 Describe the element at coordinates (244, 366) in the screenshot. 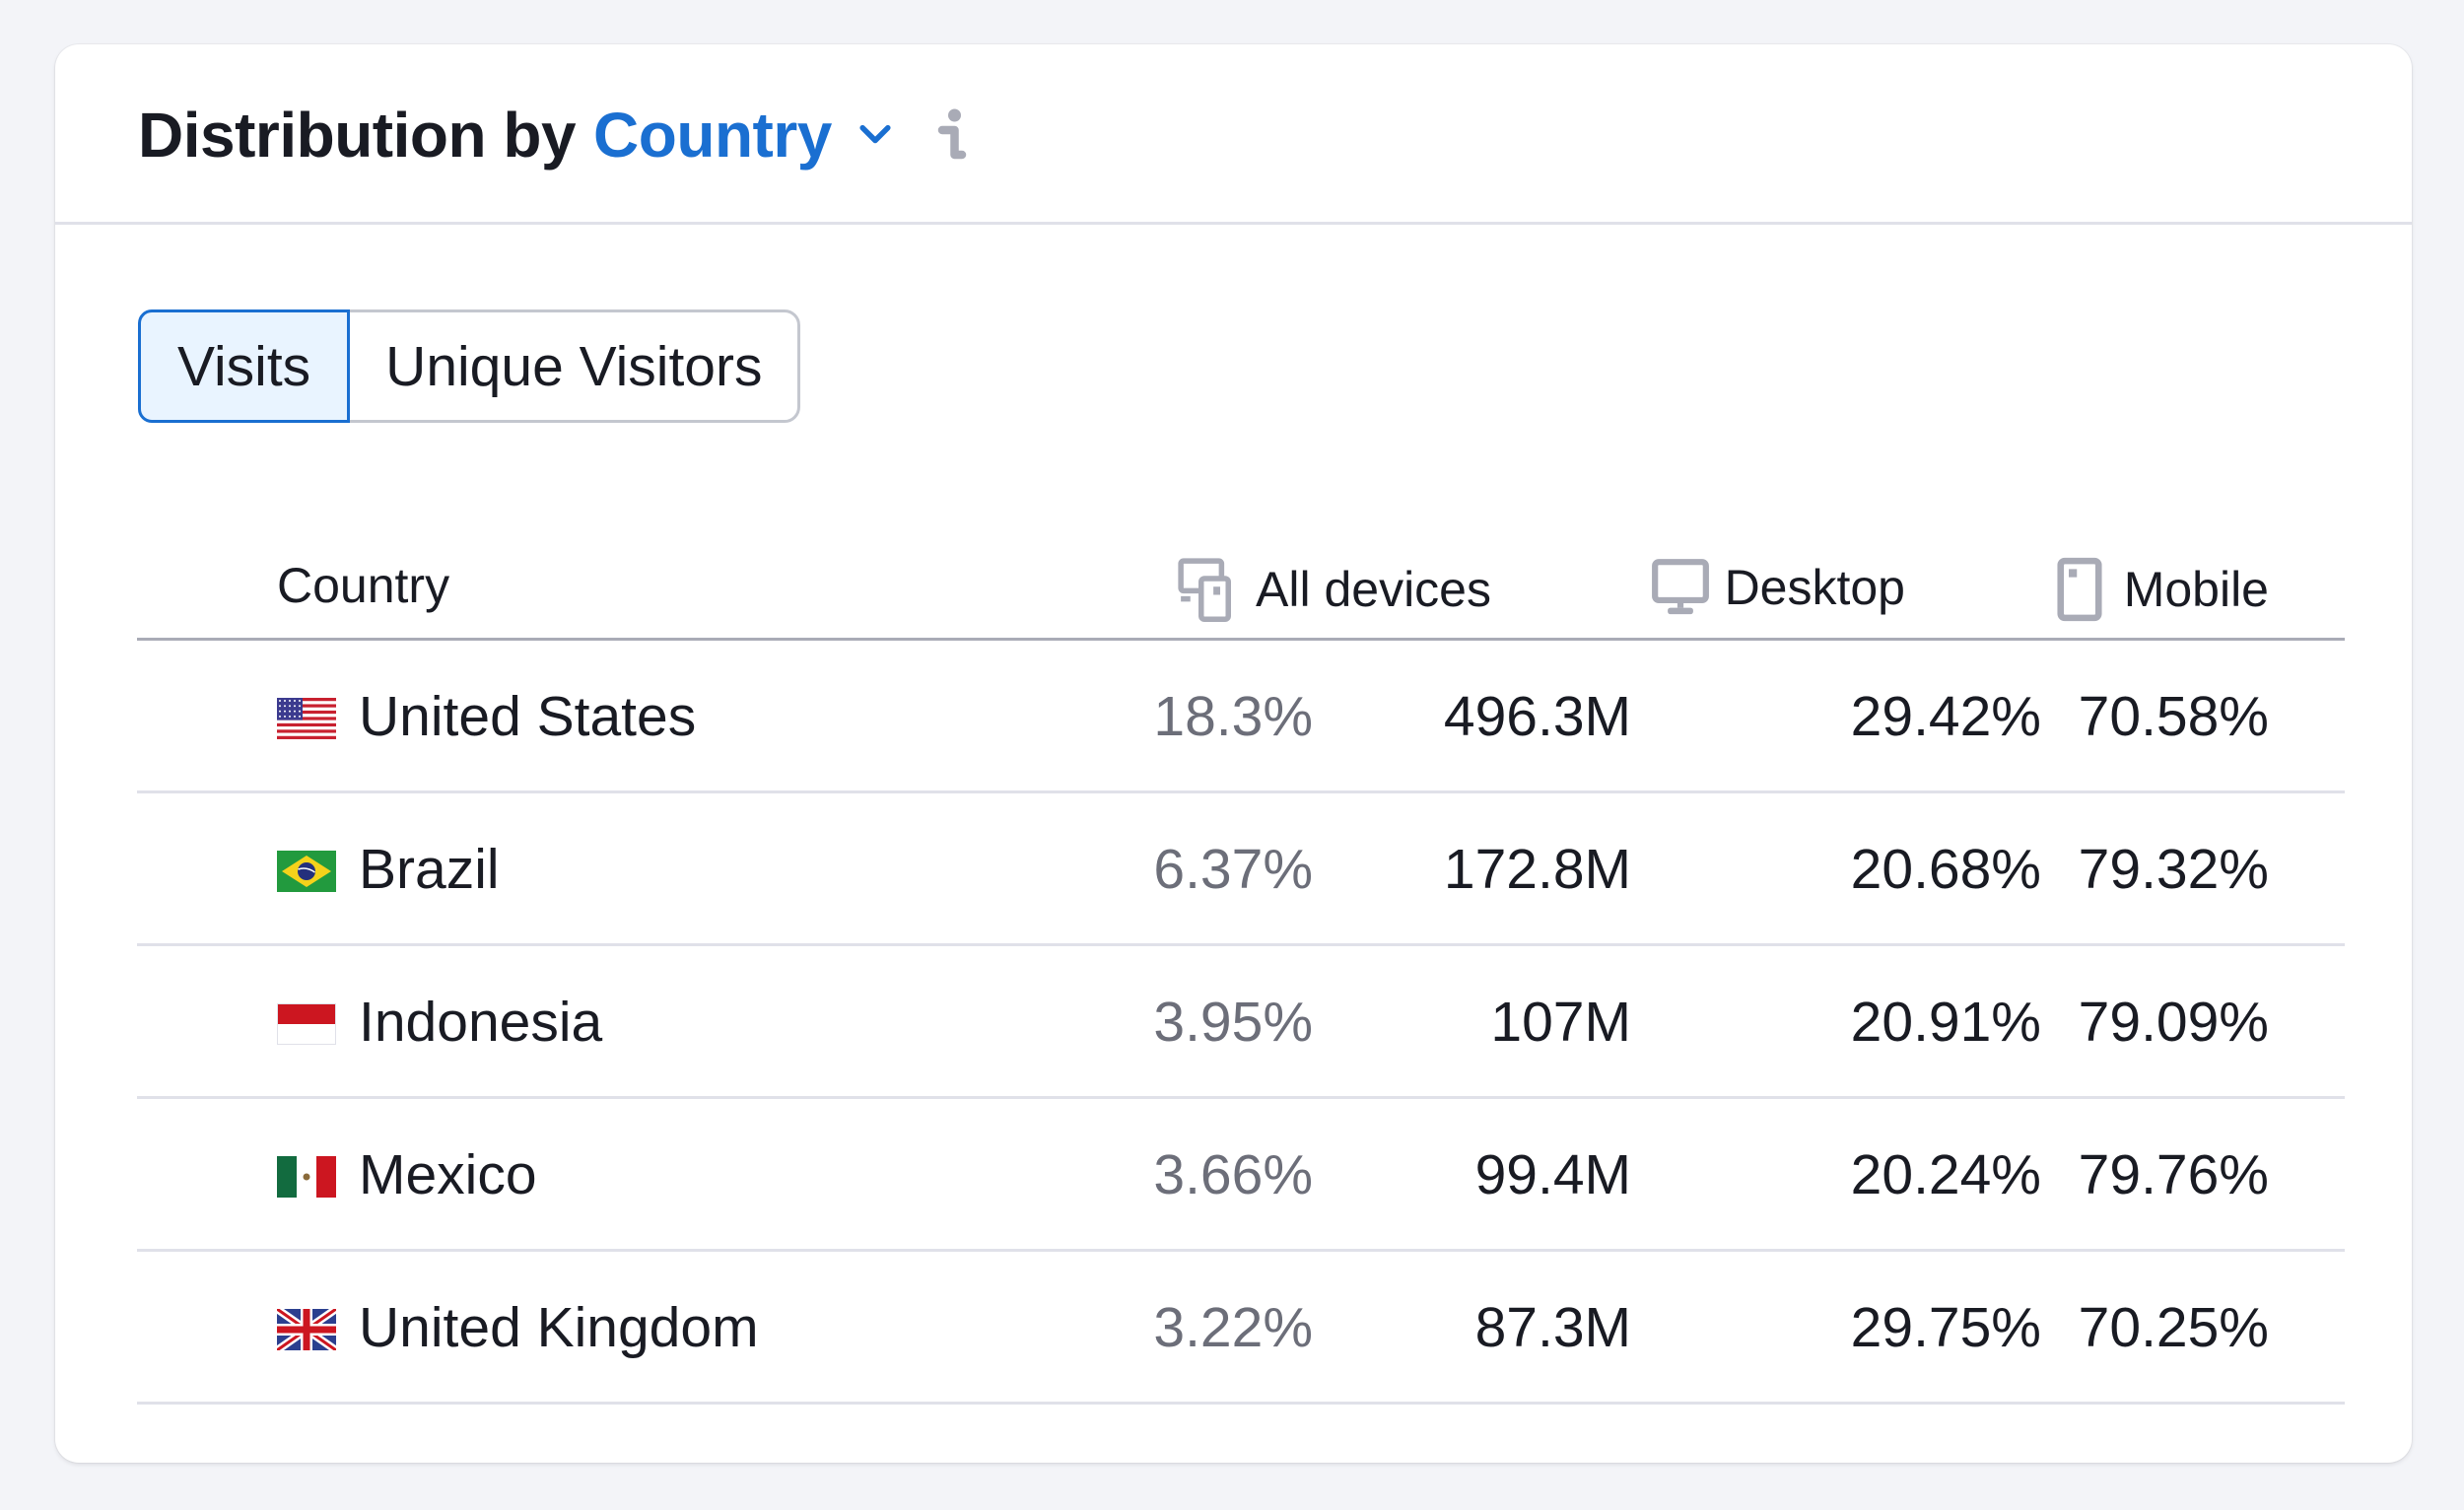

I see `toggle-visits: Visits` at that location.